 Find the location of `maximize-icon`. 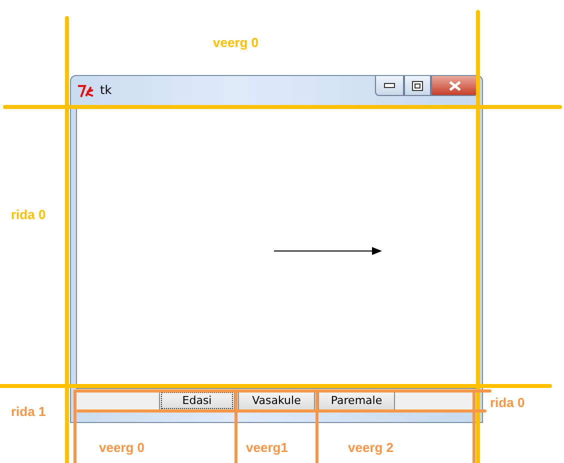

maximize-icon is located at coordinates (417, 85).